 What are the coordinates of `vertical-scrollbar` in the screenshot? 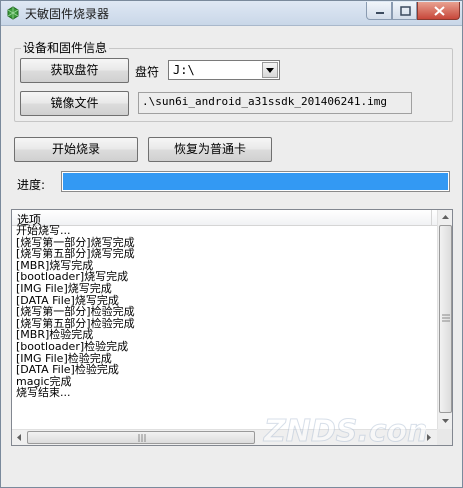 It's located at (445, 319).